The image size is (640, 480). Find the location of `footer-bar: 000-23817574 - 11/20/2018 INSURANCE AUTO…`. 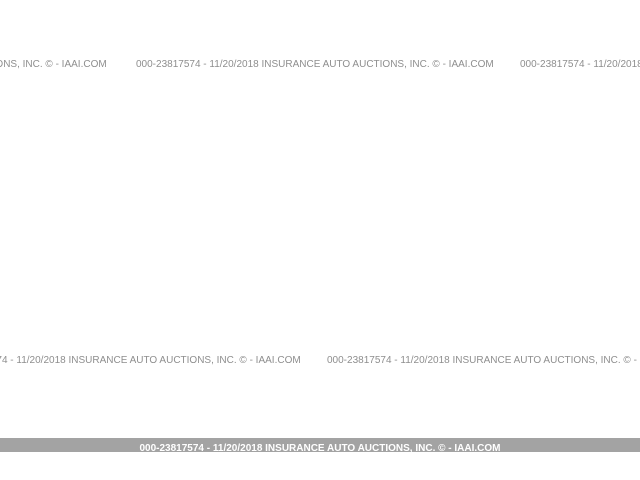

footer-bar: 000-23817574 - 11/20/2018 INSURANCE AUTO… is located at coordinates (320, 445).